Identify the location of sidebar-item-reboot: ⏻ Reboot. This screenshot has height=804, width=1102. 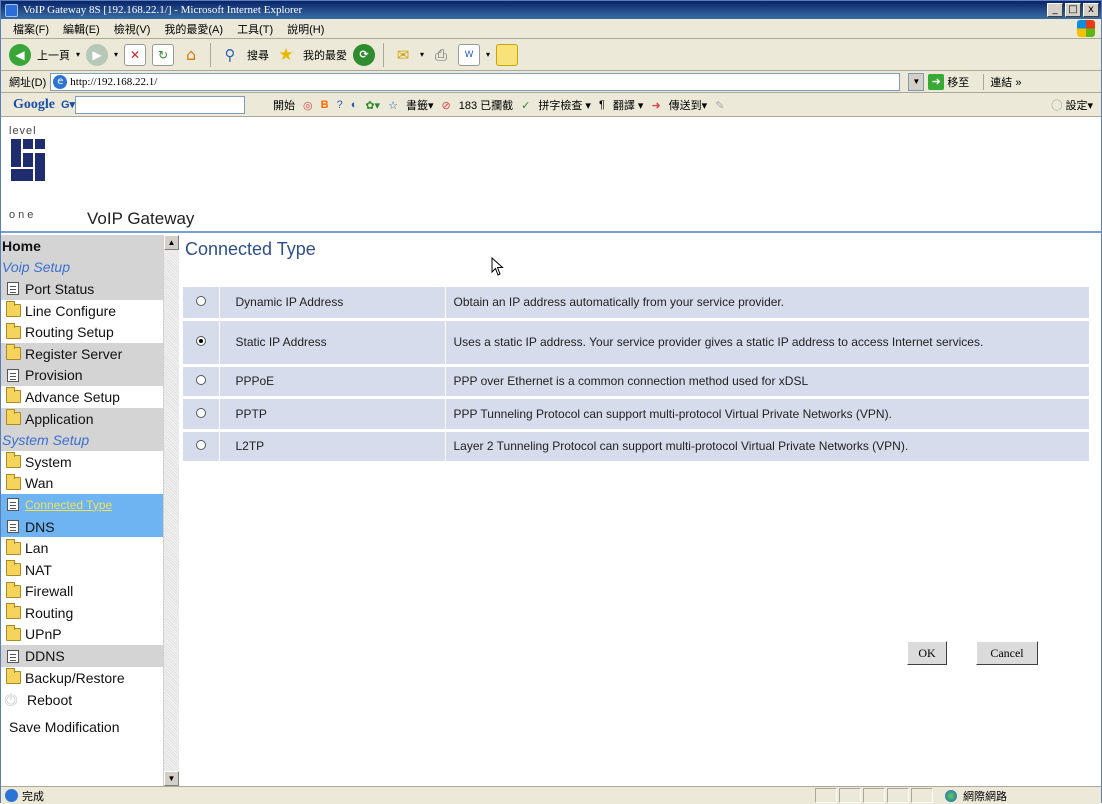
(82, 700).